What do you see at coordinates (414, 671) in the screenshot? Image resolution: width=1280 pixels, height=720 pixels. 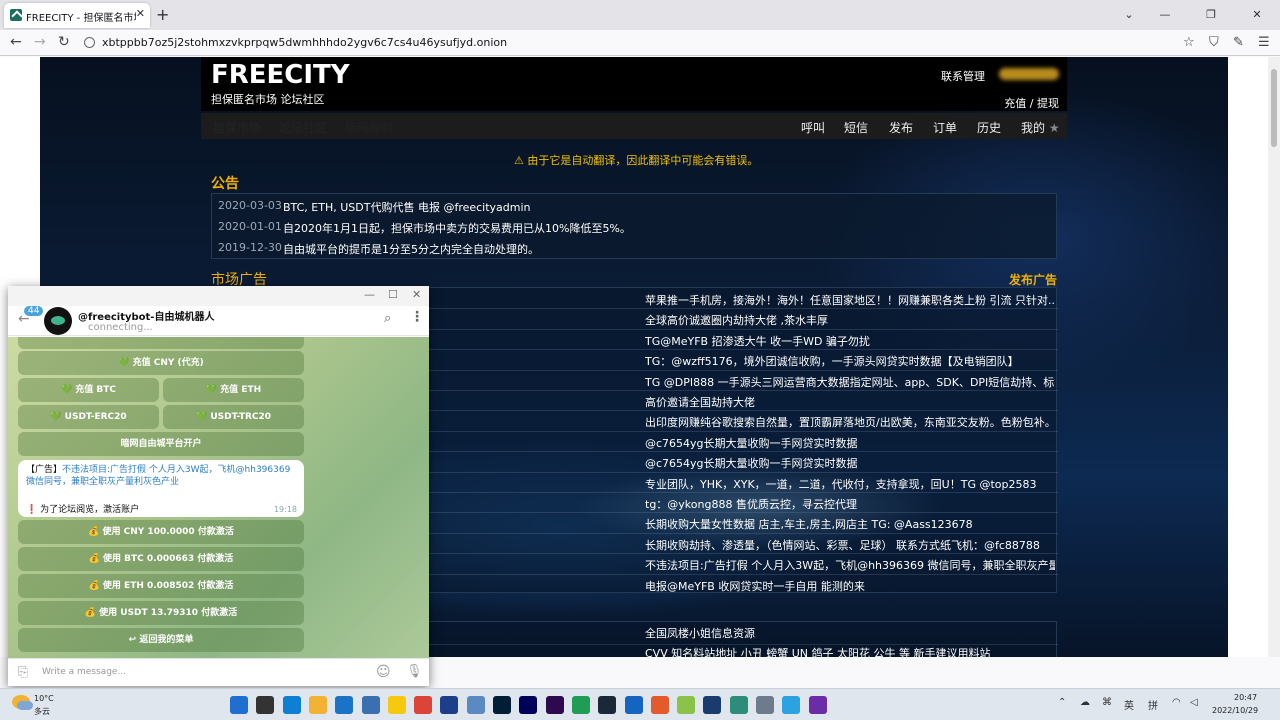 I see `microphone-icon: 🎙` at bounding box center [414, 671].